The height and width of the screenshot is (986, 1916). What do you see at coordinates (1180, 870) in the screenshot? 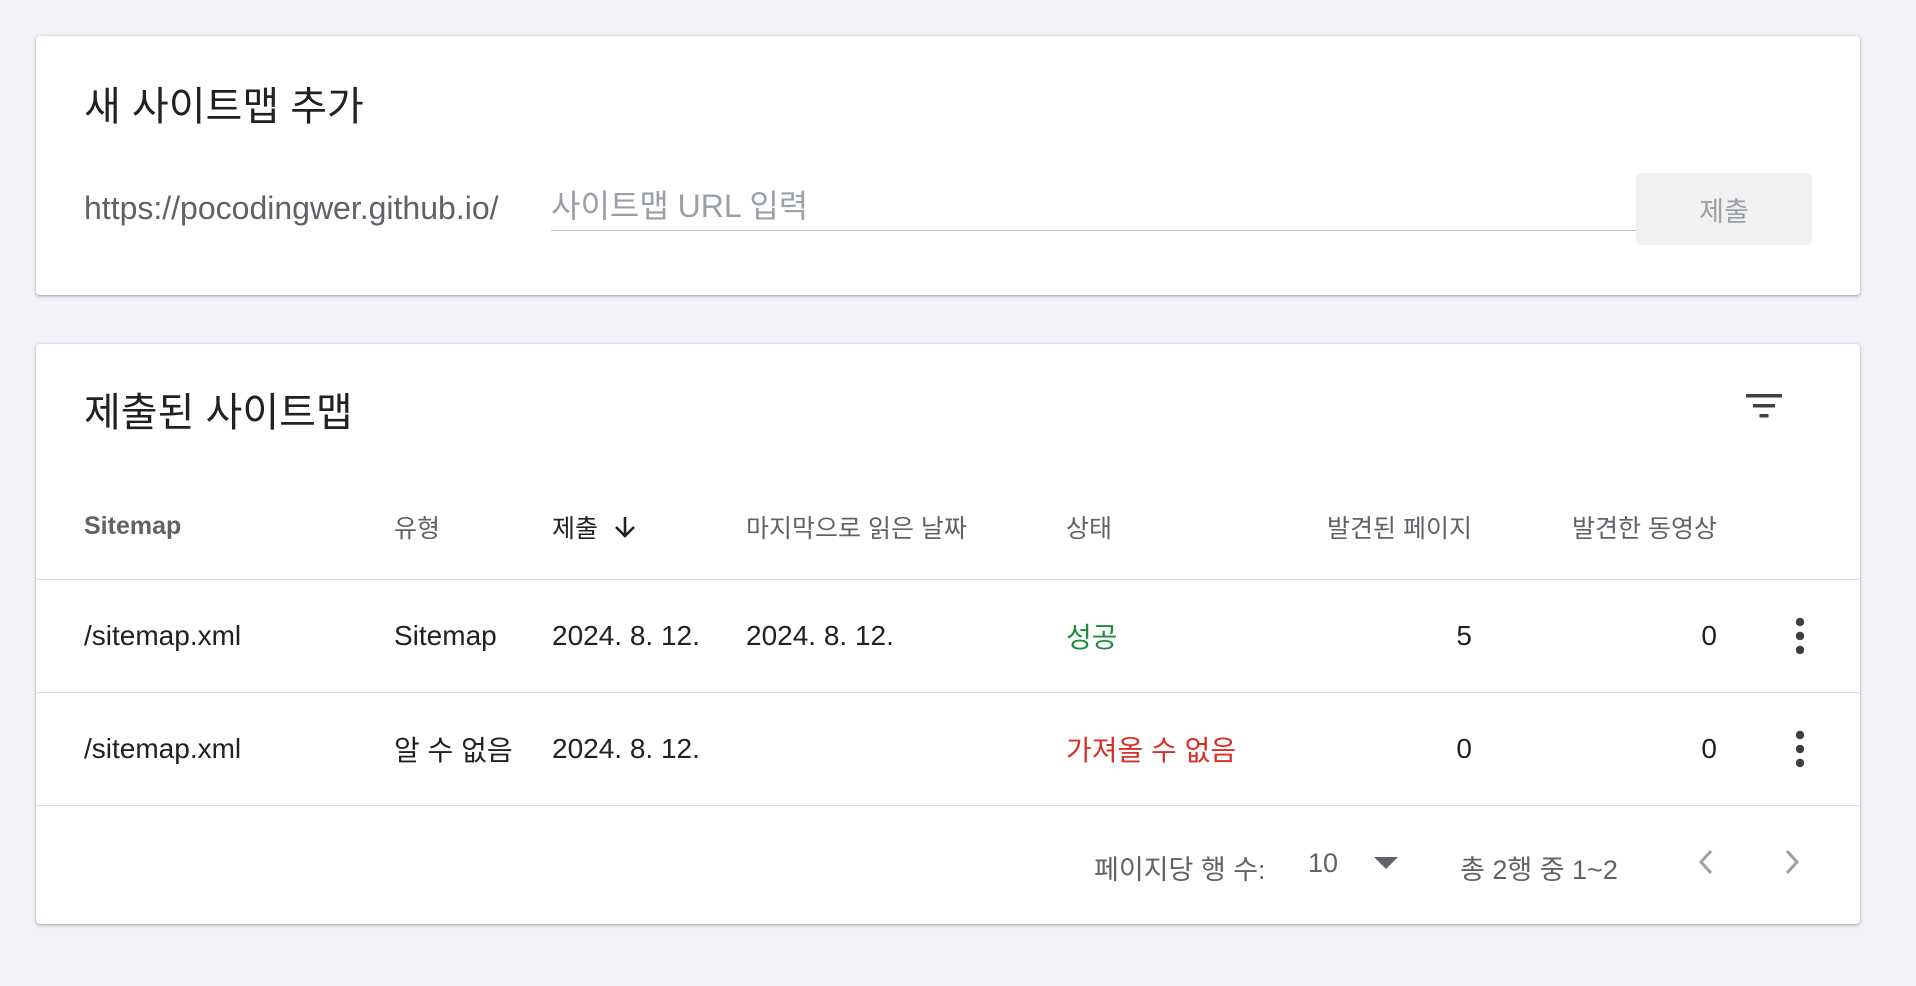
I see `rows-per-page-label: 페이지당 행 수:` at bounding box center [1180, 870].